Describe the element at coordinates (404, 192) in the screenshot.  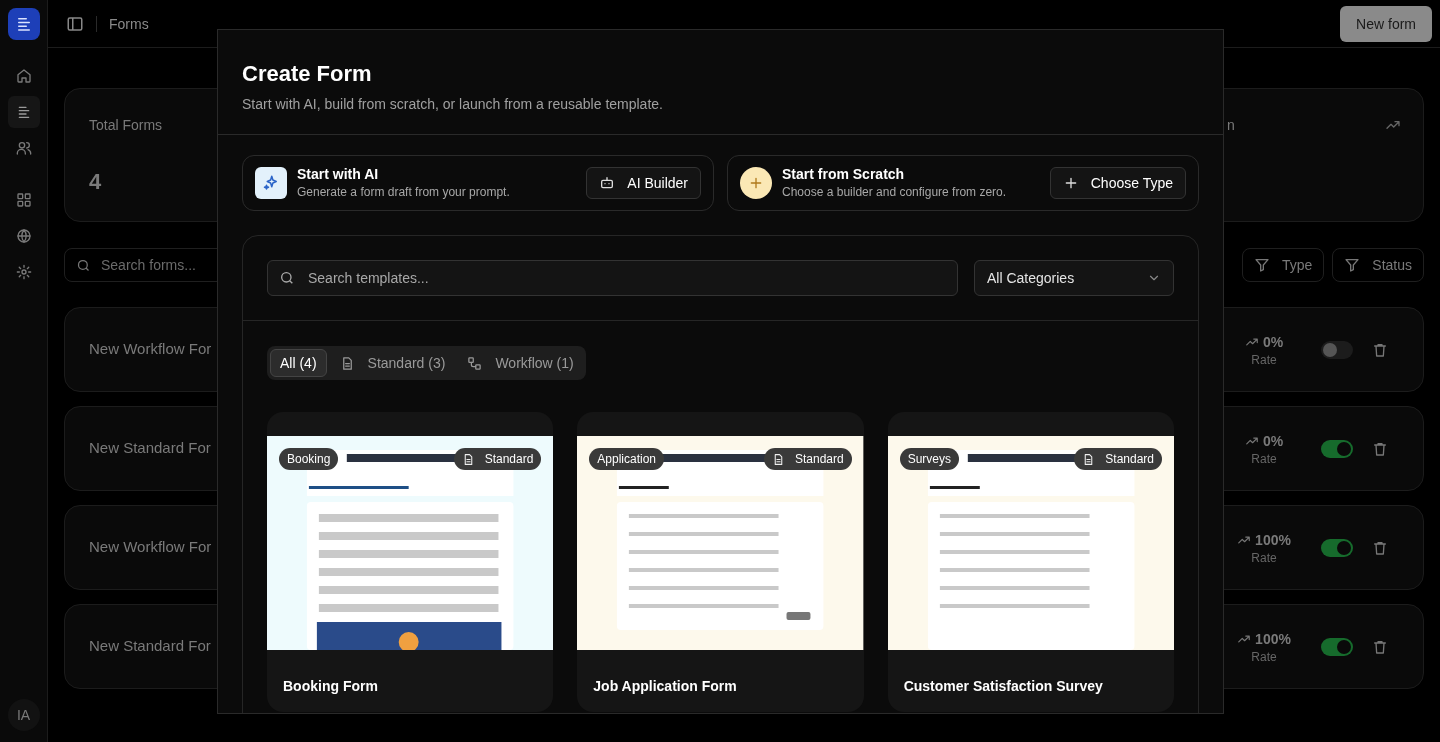
I see `action-description: Generate a form draft from your prompt.` at that location.